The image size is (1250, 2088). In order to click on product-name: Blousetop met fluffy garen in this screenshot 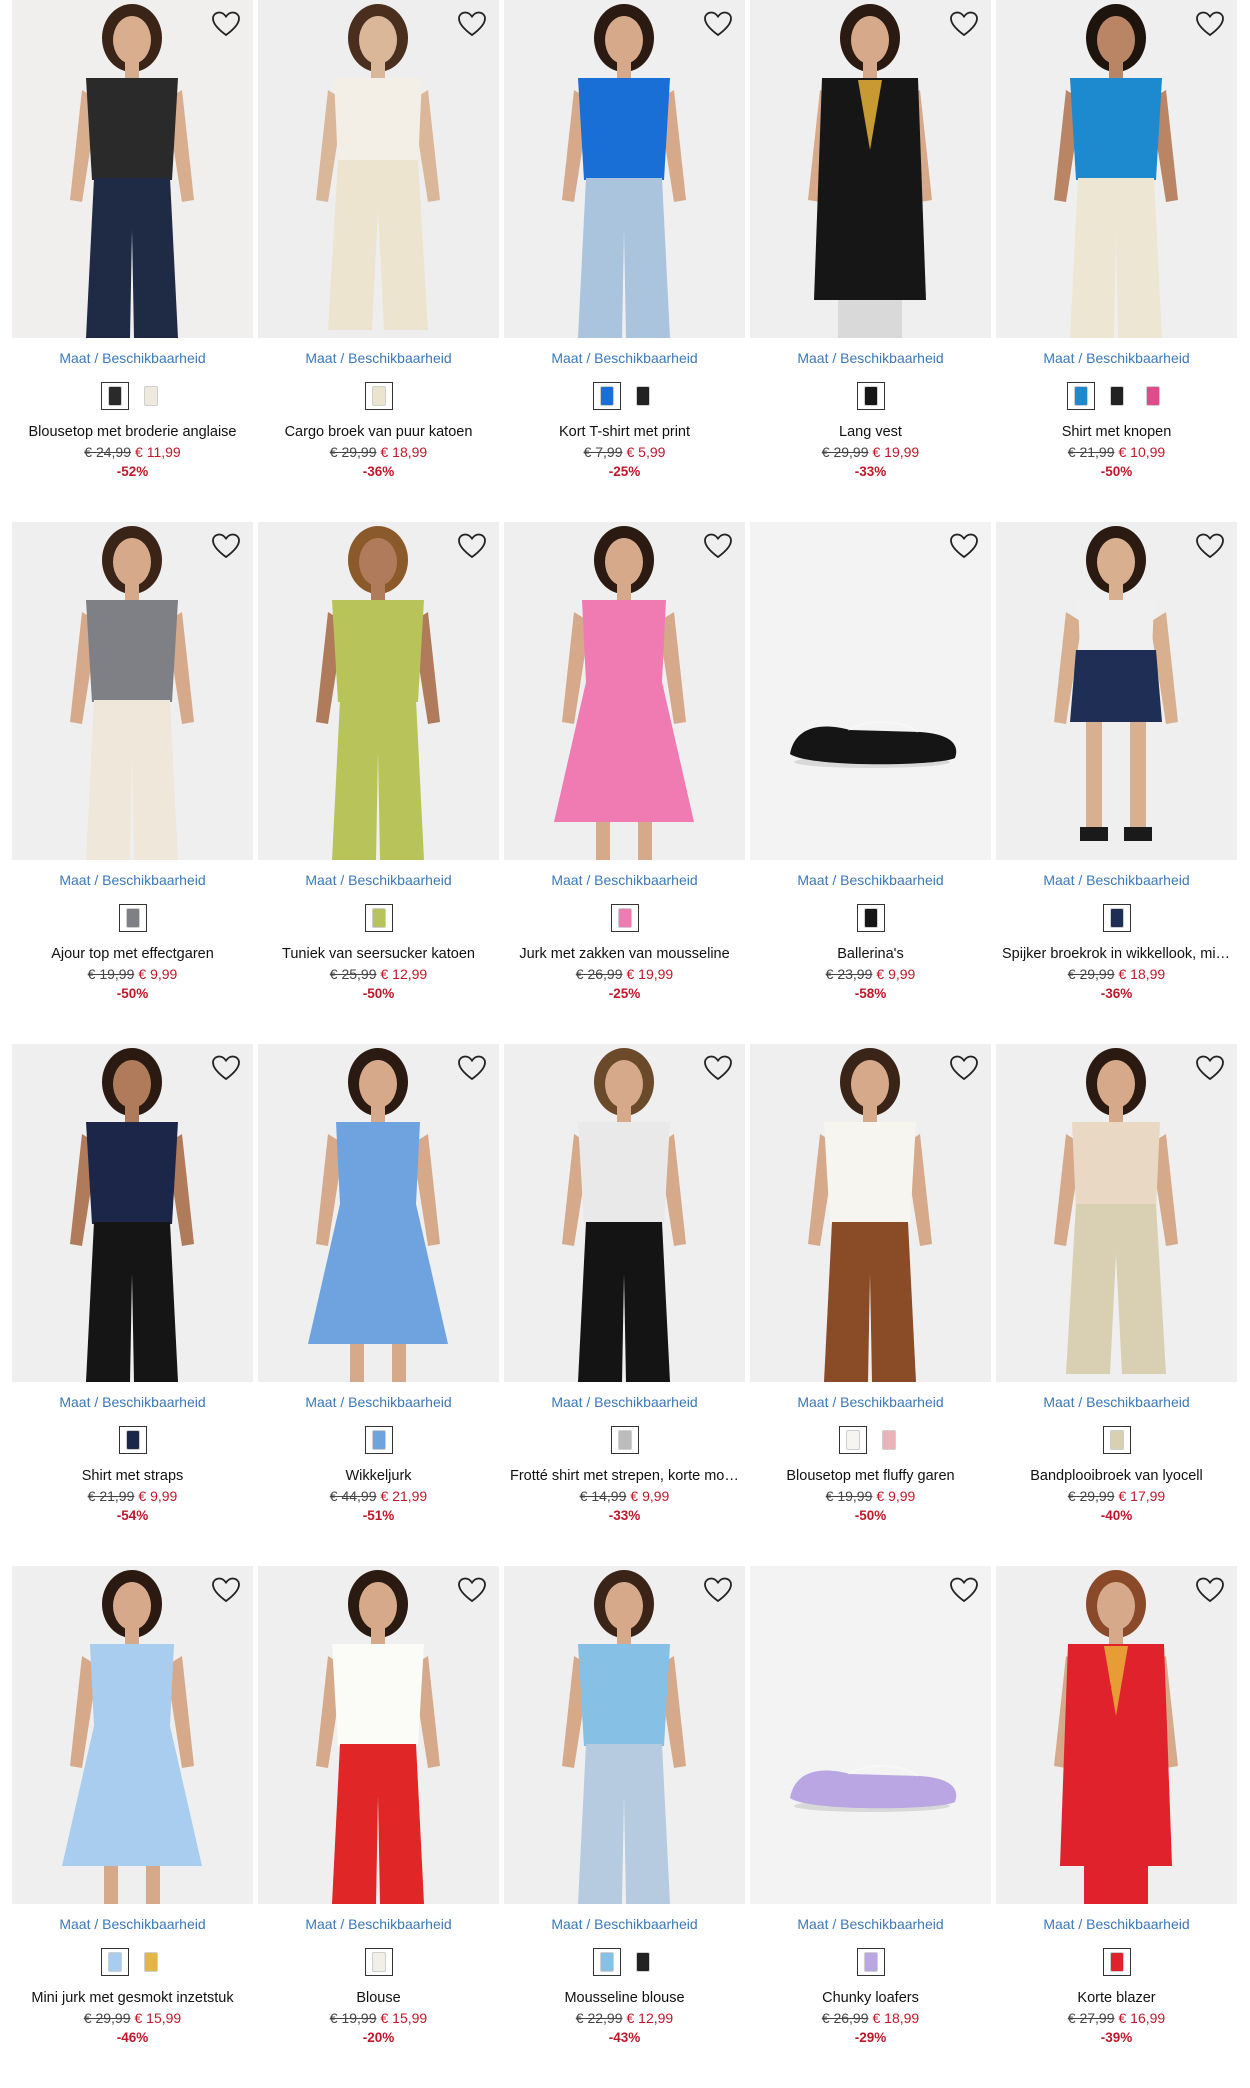, I will do `click(870, 1476)`.